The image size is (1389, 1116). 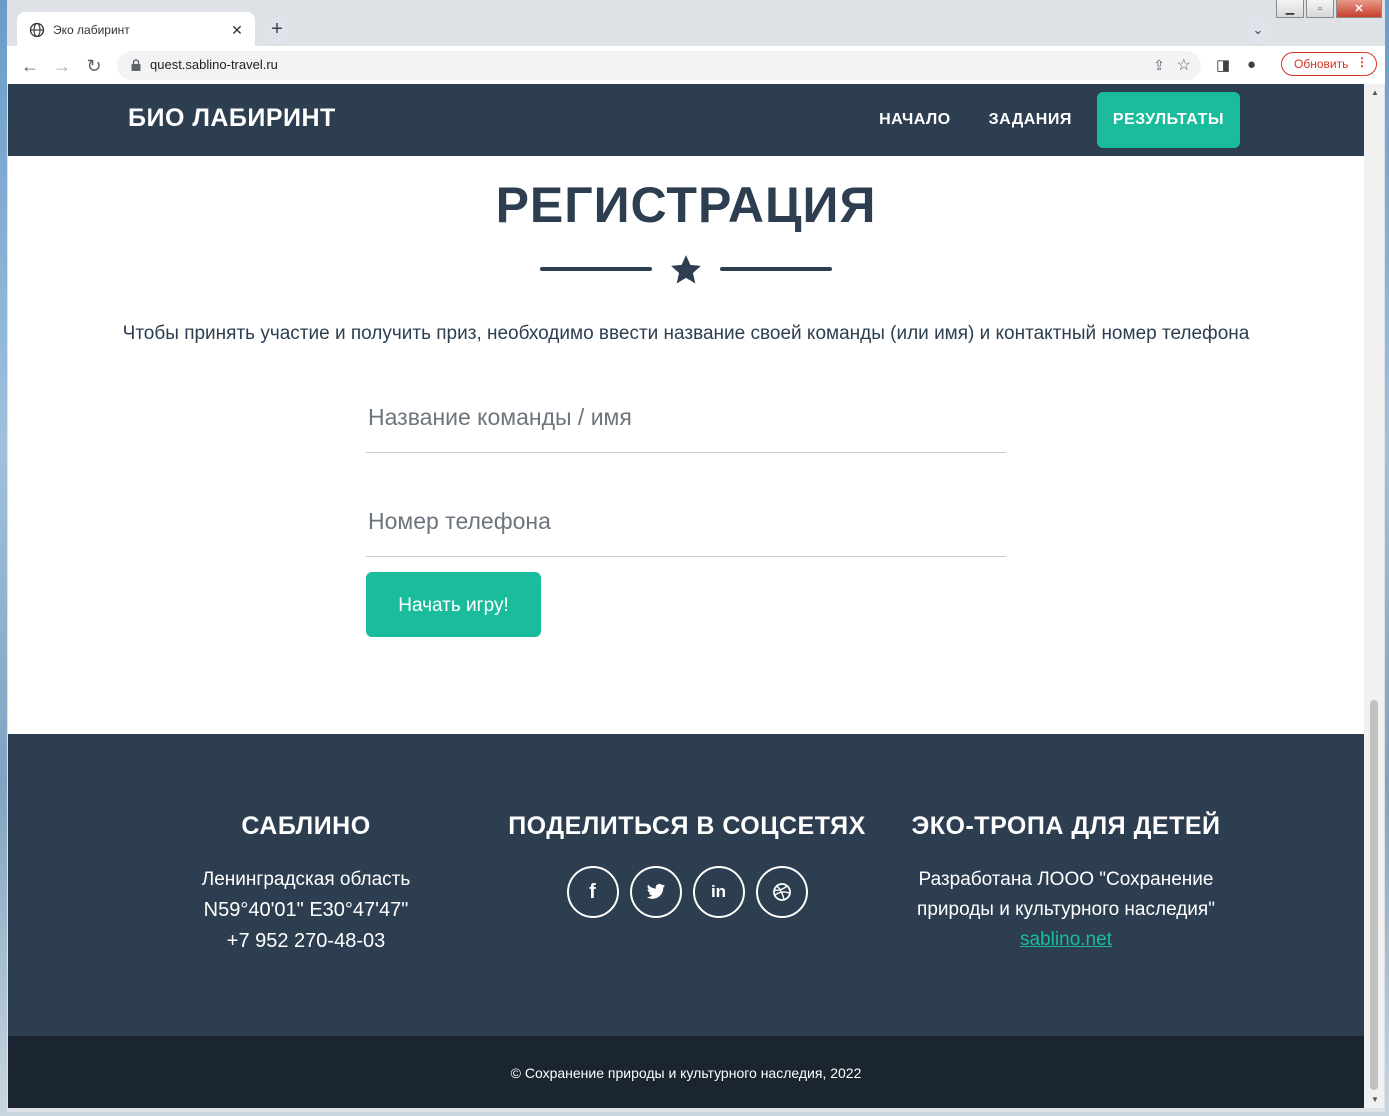 I want to click on phone-field-wrap, so click(x=688, y=526).